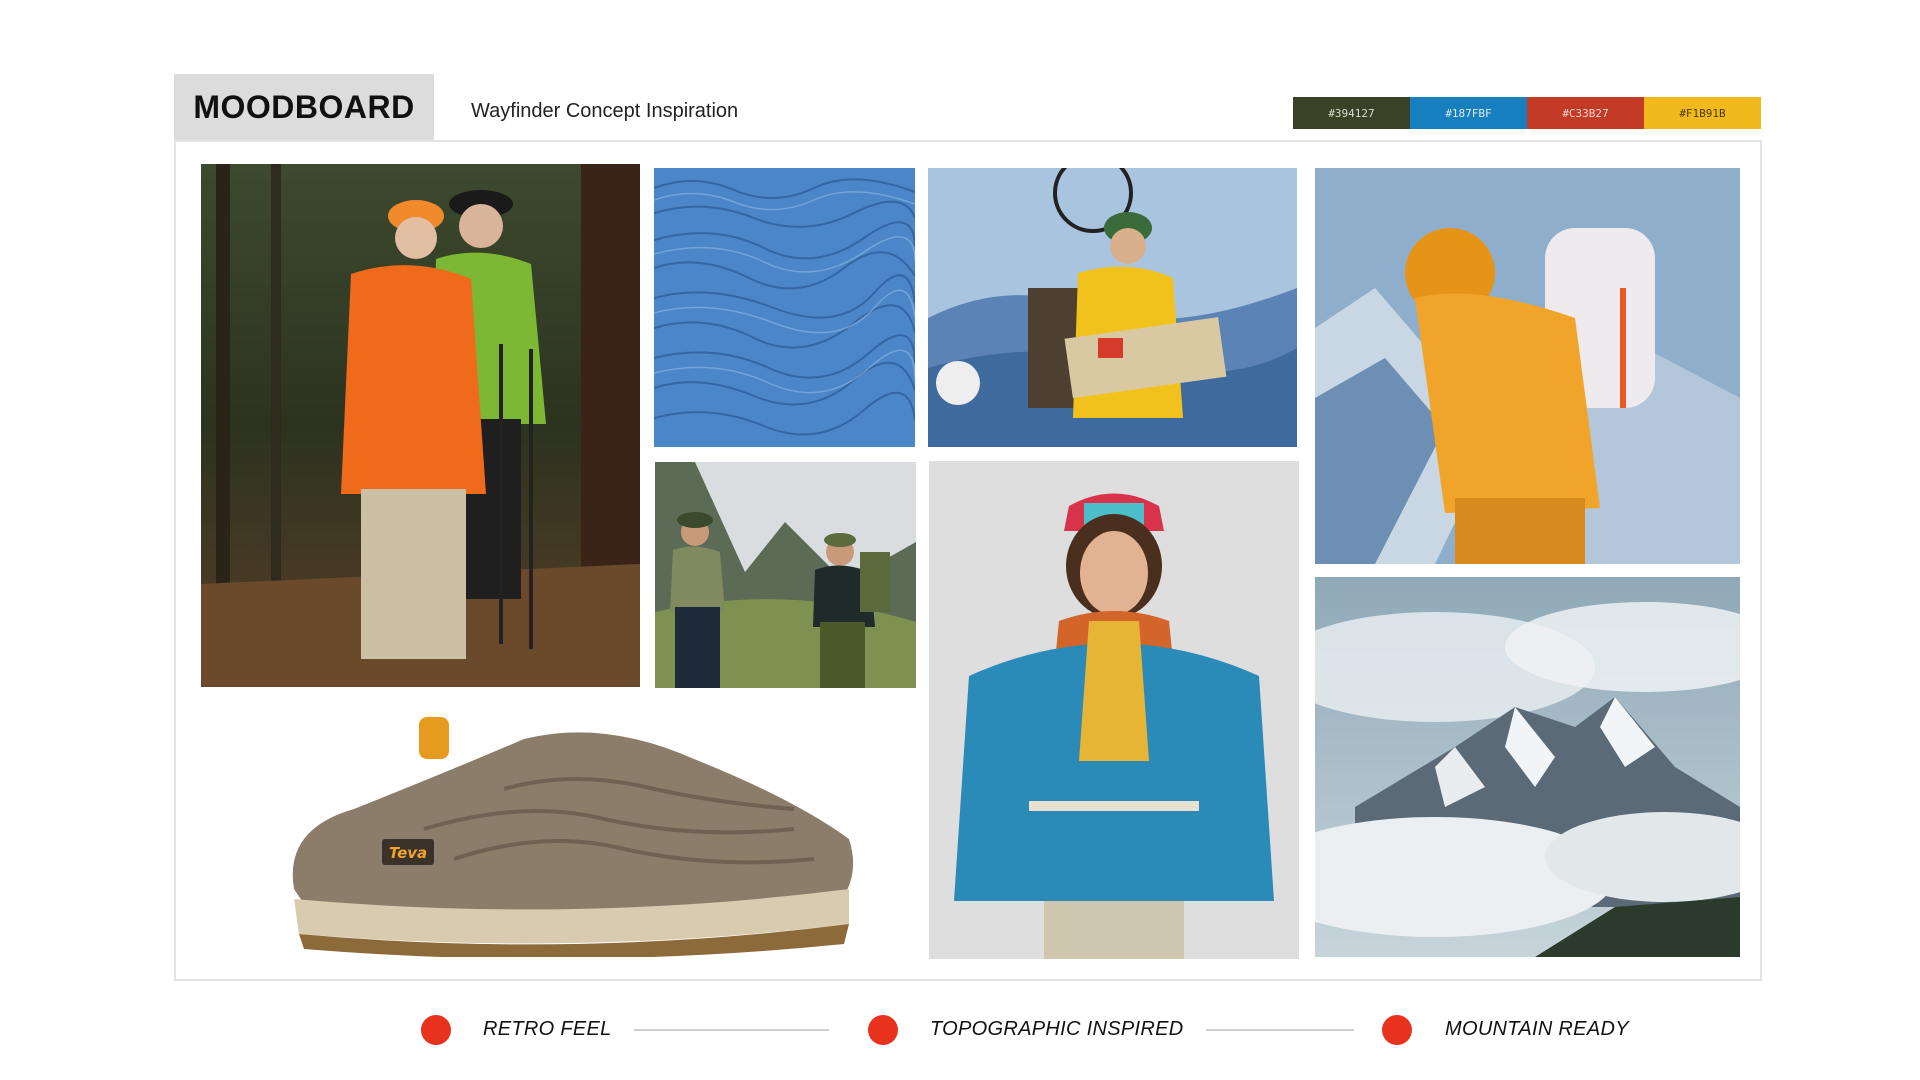 This screenshot has height=1080, width=1920. What do you see at coordinates (408, 853) in the screenshot?
I see `shoe-logo-text: Teva` at bounding box center [408, 853].